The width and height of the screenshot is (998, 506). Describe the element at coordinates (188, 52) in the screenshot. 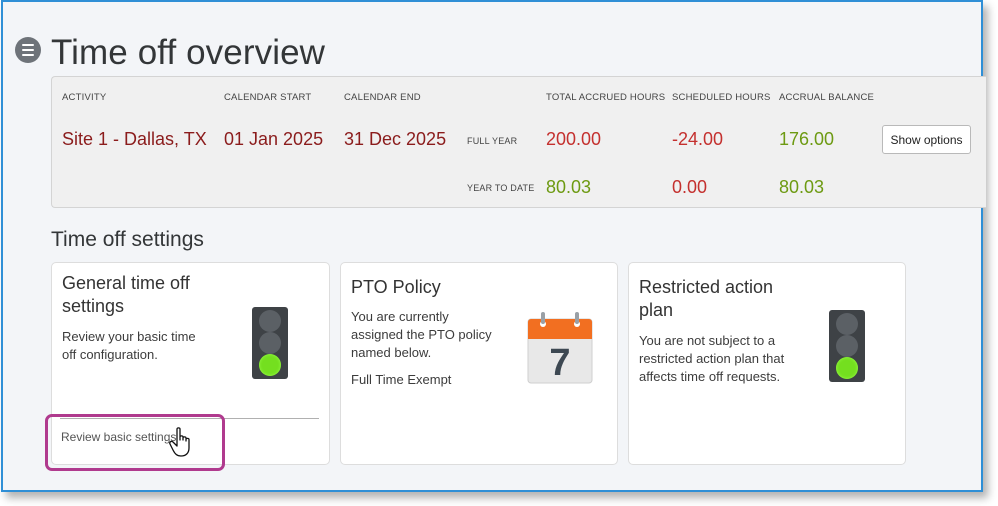

I see `page-title: Time off overview` at that location.